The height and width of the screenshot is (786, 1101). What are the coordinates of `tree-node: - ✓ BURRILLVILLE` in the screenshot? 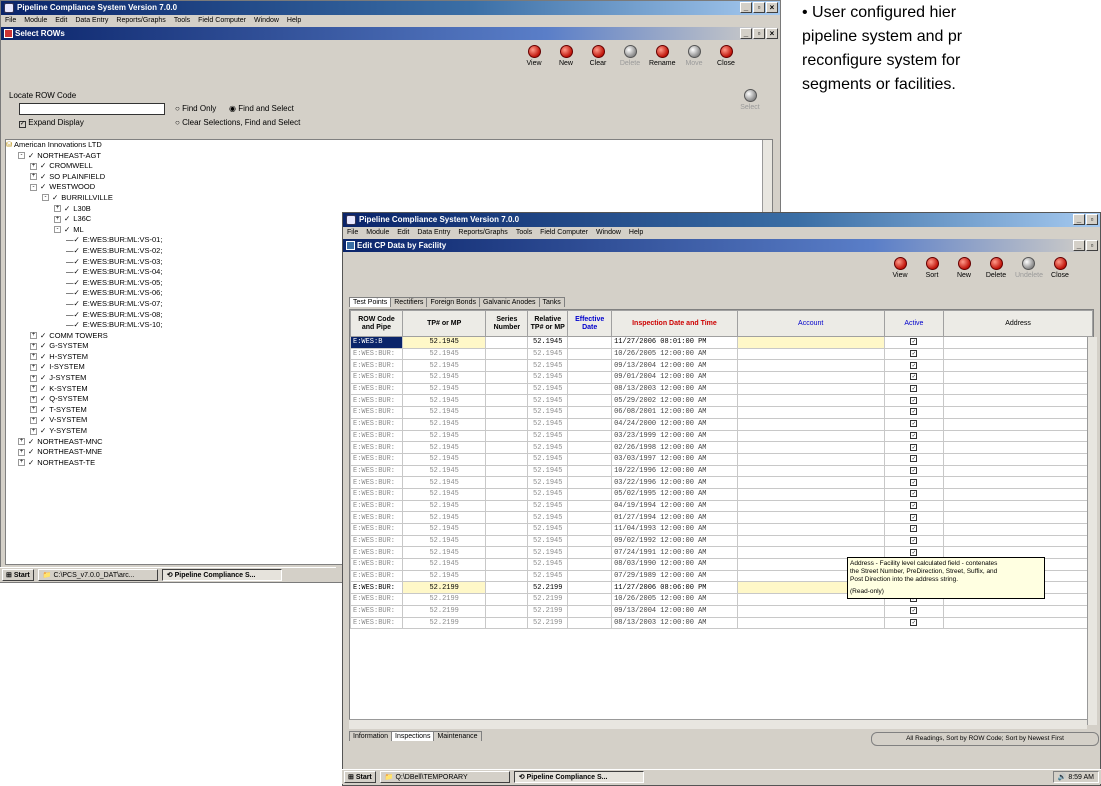 It's located at (389, 198).